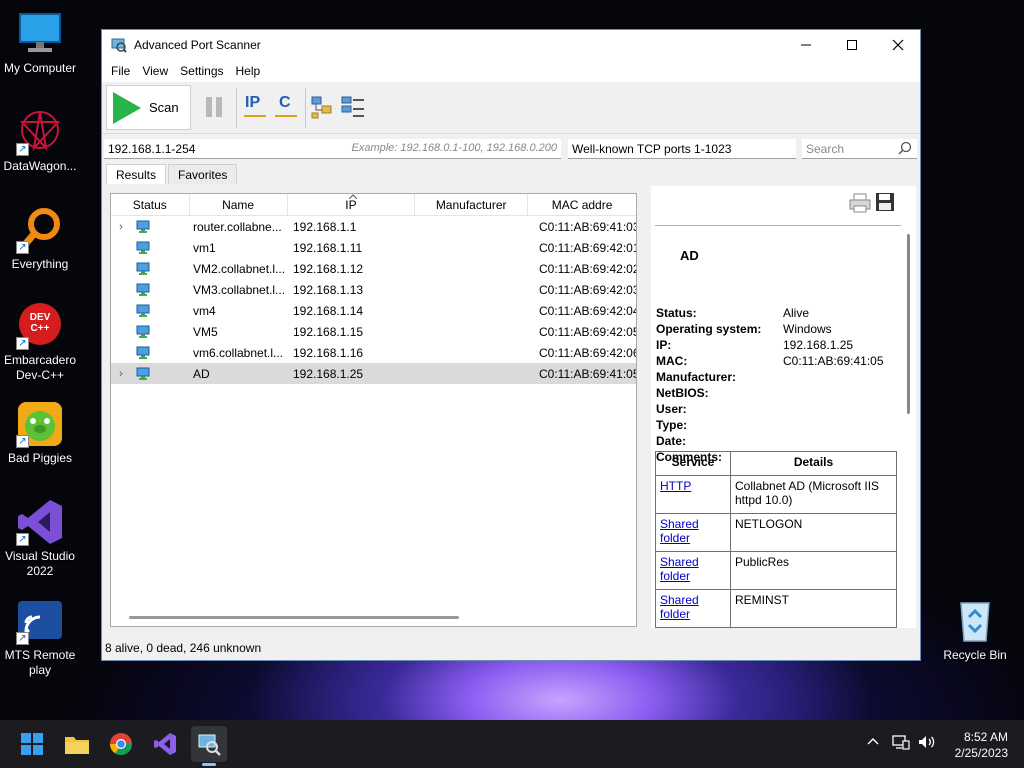 Image resolution: width=1024 pixels, height=768 pixels. Describe the element at coordinates (859, 149) in the screenshot. I see `search-input: Search` at that location.